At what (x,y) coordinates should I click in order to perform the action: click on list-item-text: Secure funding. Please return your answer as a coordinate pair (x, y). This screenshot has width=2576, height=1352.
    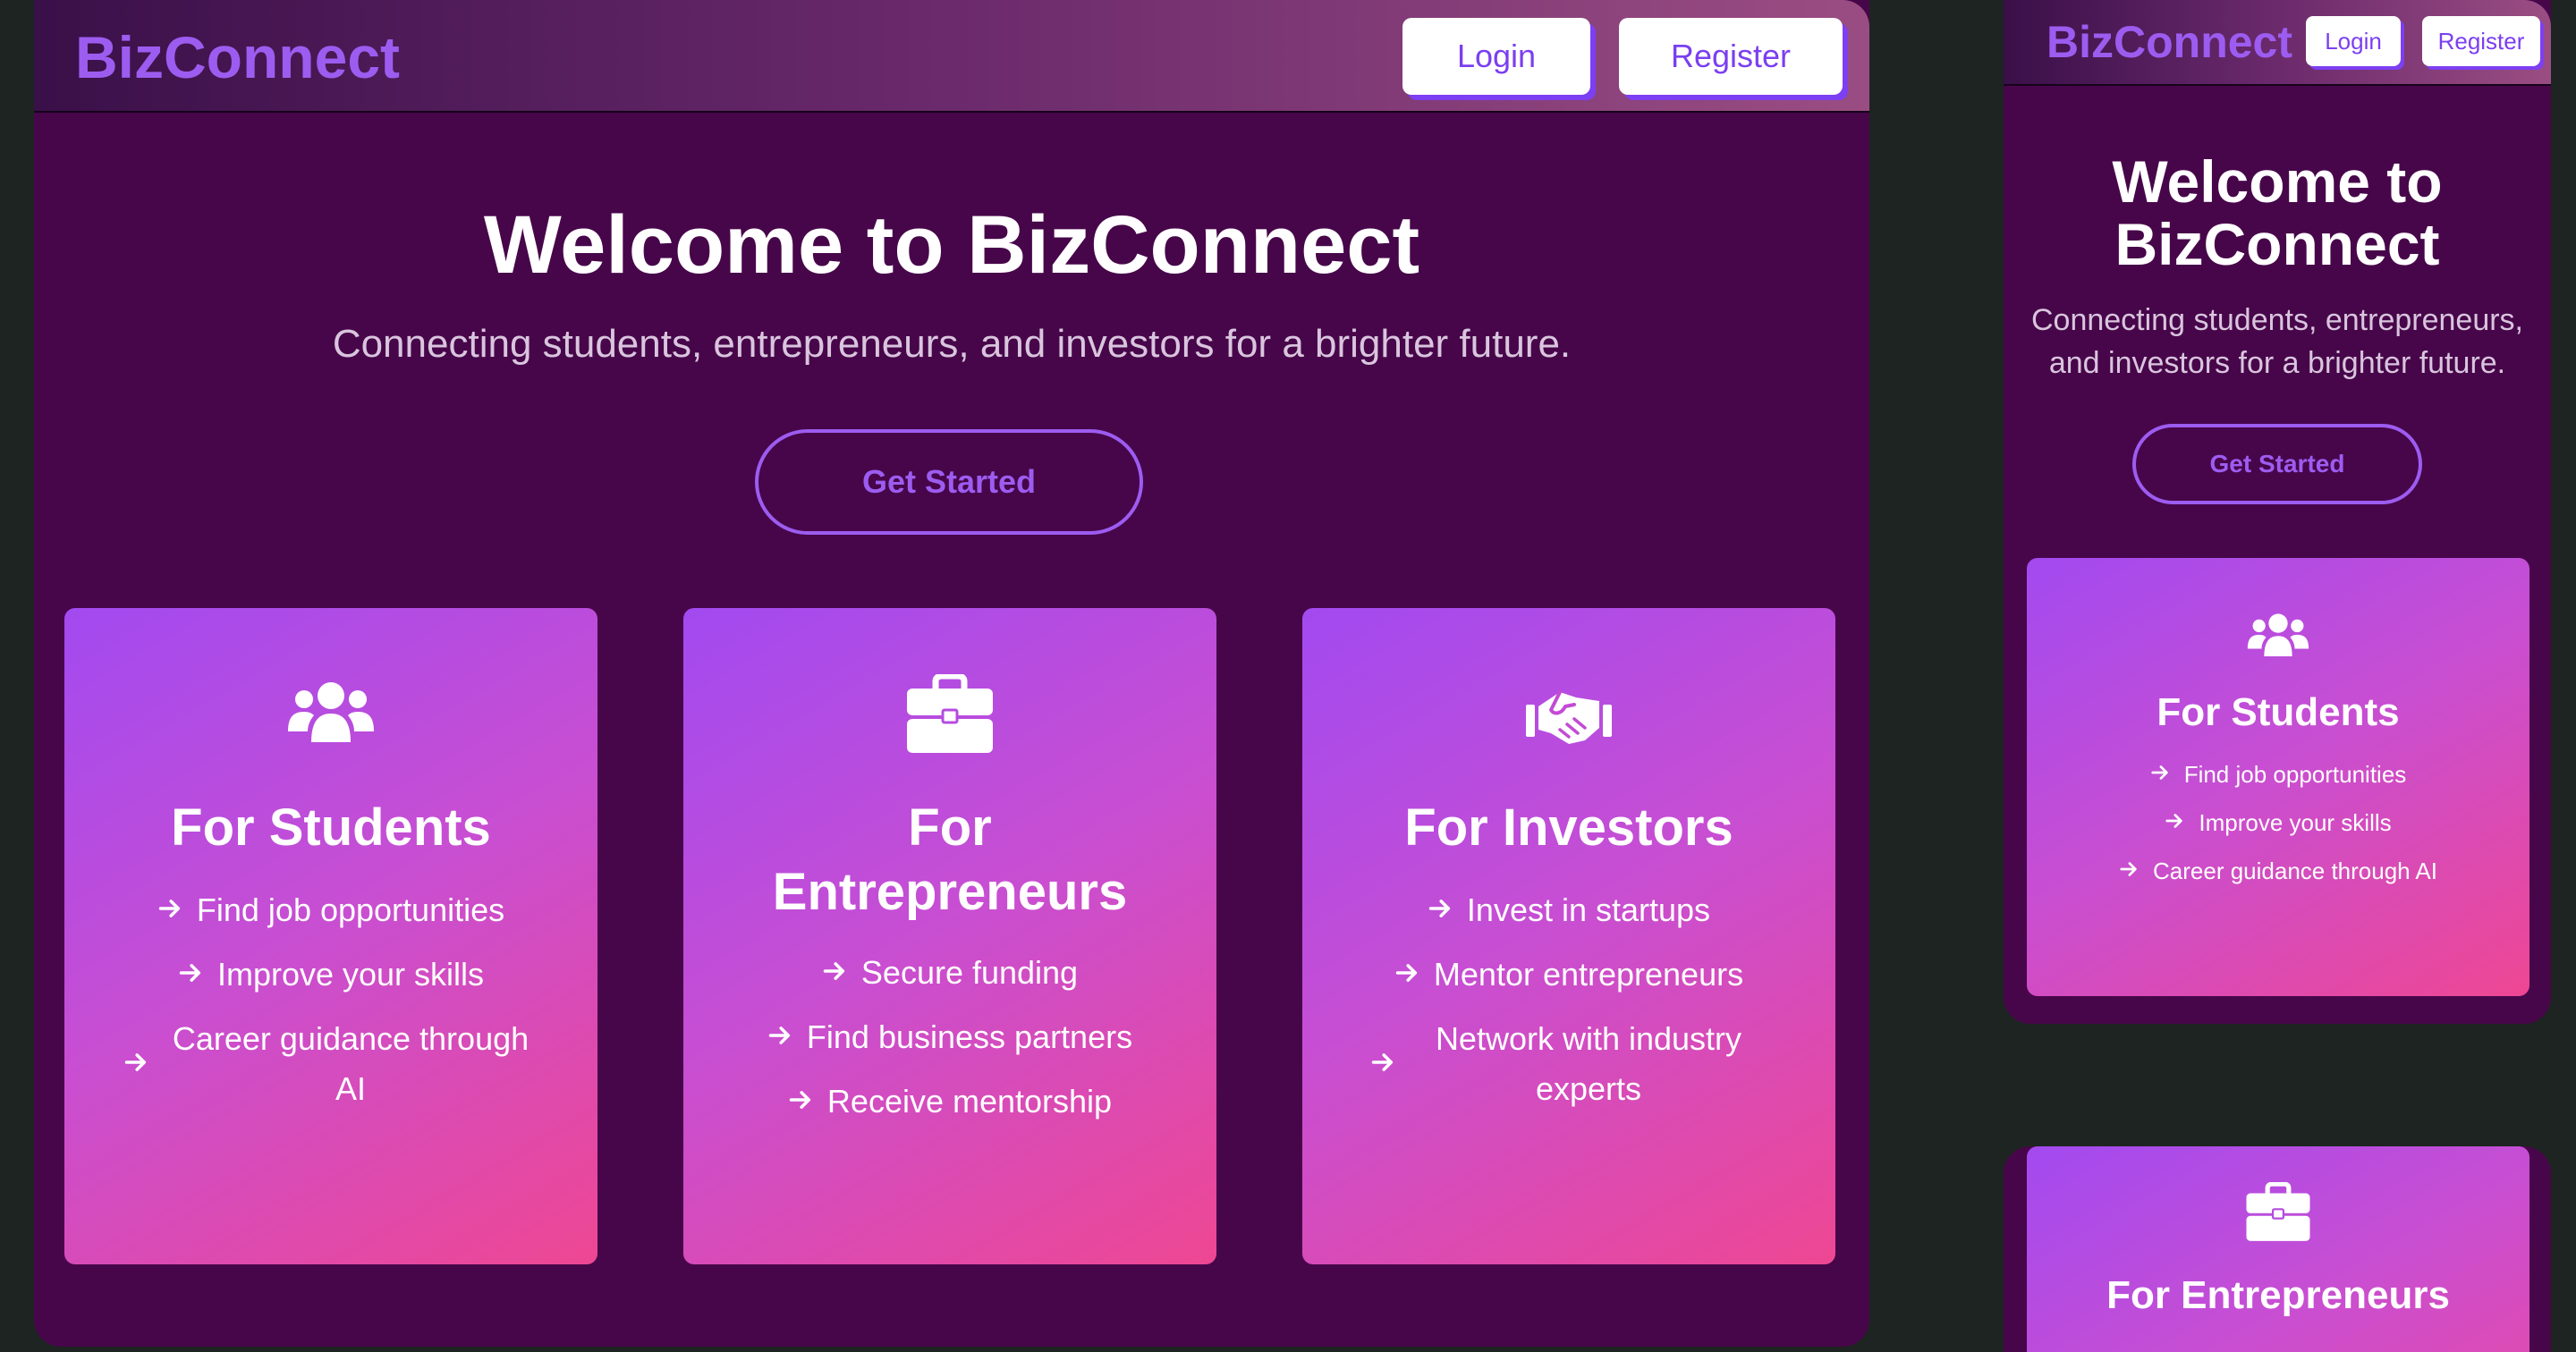
    Looking at the image, I should click on (969, 972).